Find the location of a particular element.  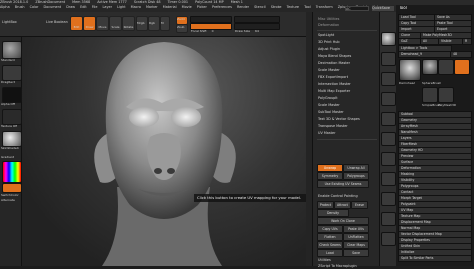

menu-item-transpose-master: Transpose Master is located at coordinates (347, 126).